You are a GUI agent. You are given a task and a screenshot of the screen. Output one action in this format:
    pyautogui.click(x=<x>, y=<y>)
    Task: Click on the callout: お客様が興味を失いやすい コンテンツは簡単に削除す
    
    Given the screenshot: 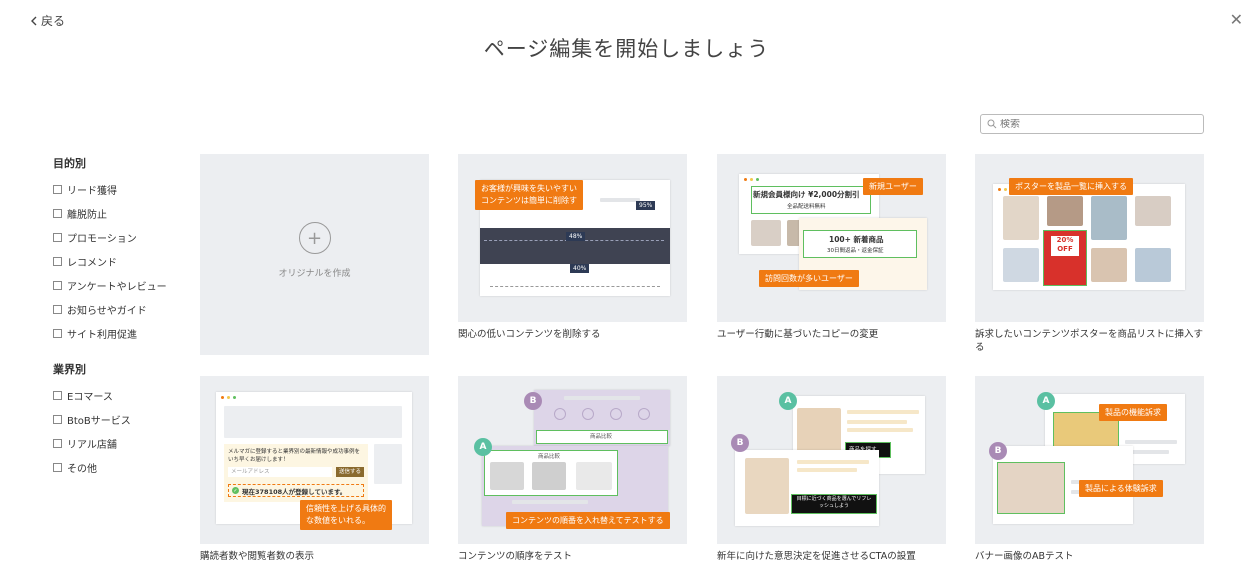 What is the action you would take?
    pyautogui.click(x=529, y=195)
    